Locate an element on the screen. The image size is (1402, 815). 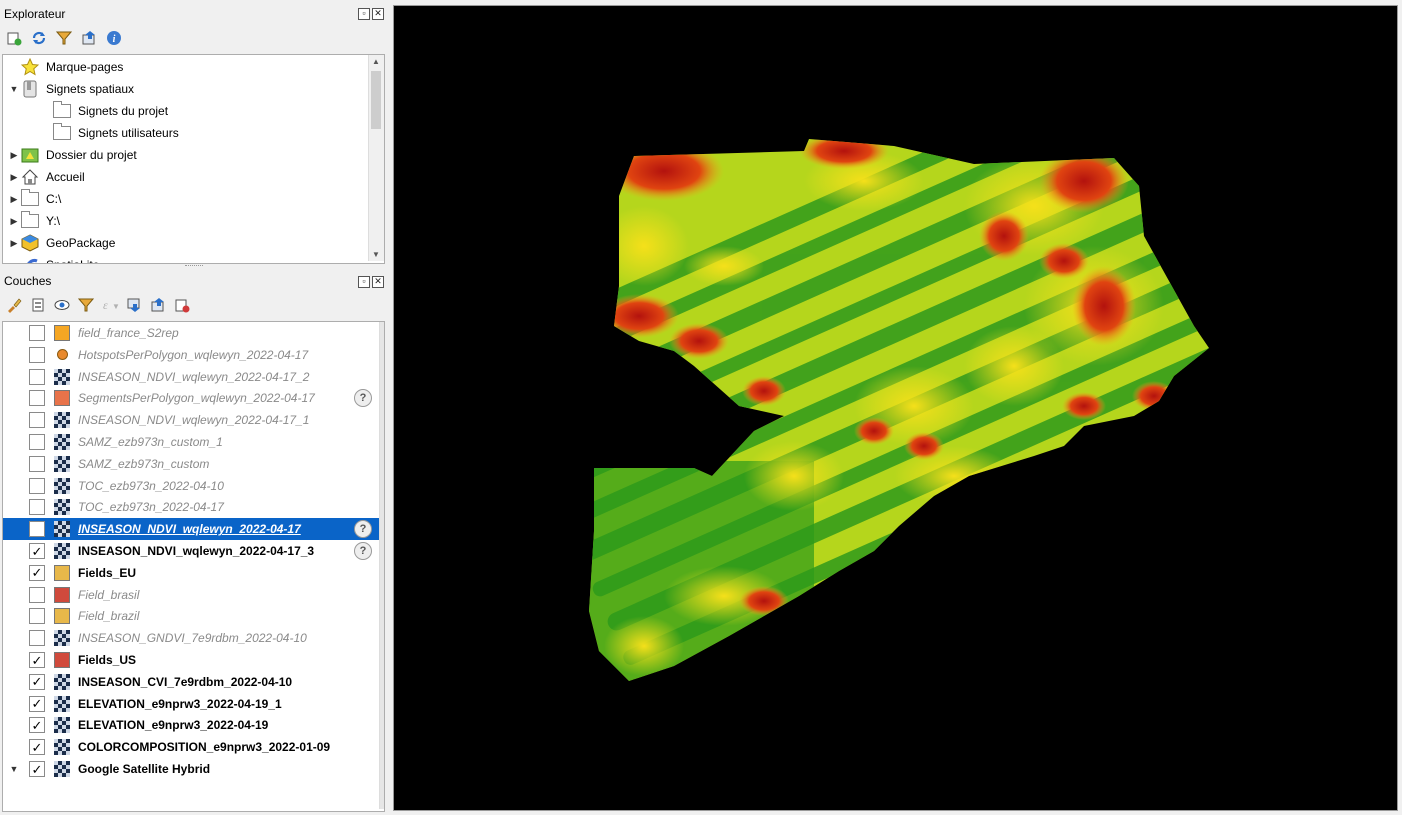
explorer-item: ▶ C:\ is located at coordinates (34, 199).